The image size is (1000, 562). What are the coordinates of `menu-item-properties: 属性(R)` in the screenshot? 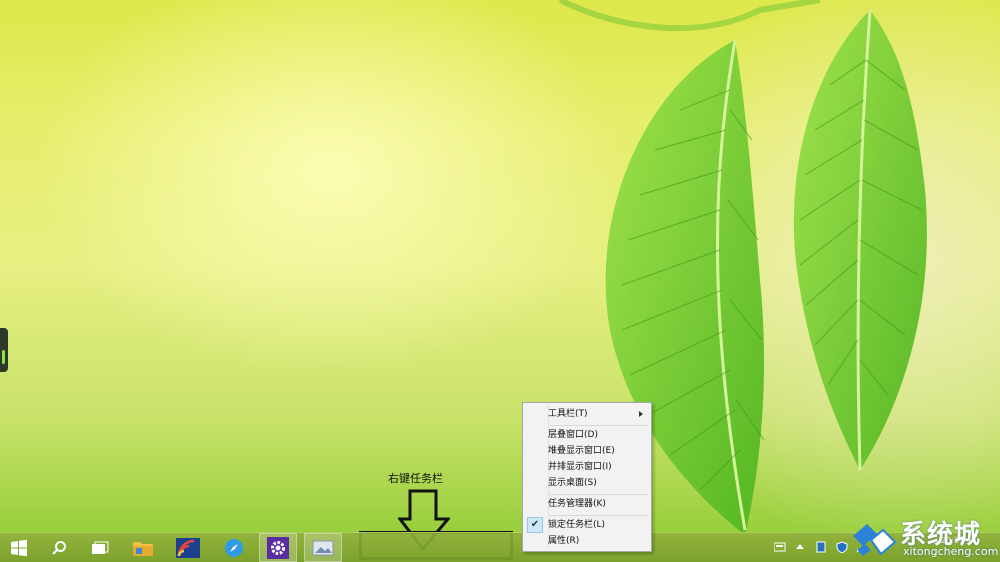 It's located at (587, 541).